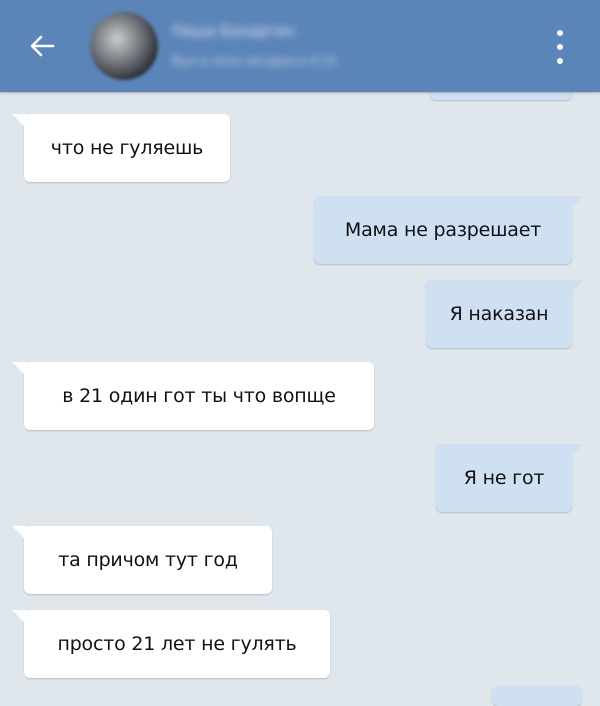 The image size is (600, 706). Describe the element at coordinates (560, 33) in the screenshot. I see `more-vertical-icon` at that location.